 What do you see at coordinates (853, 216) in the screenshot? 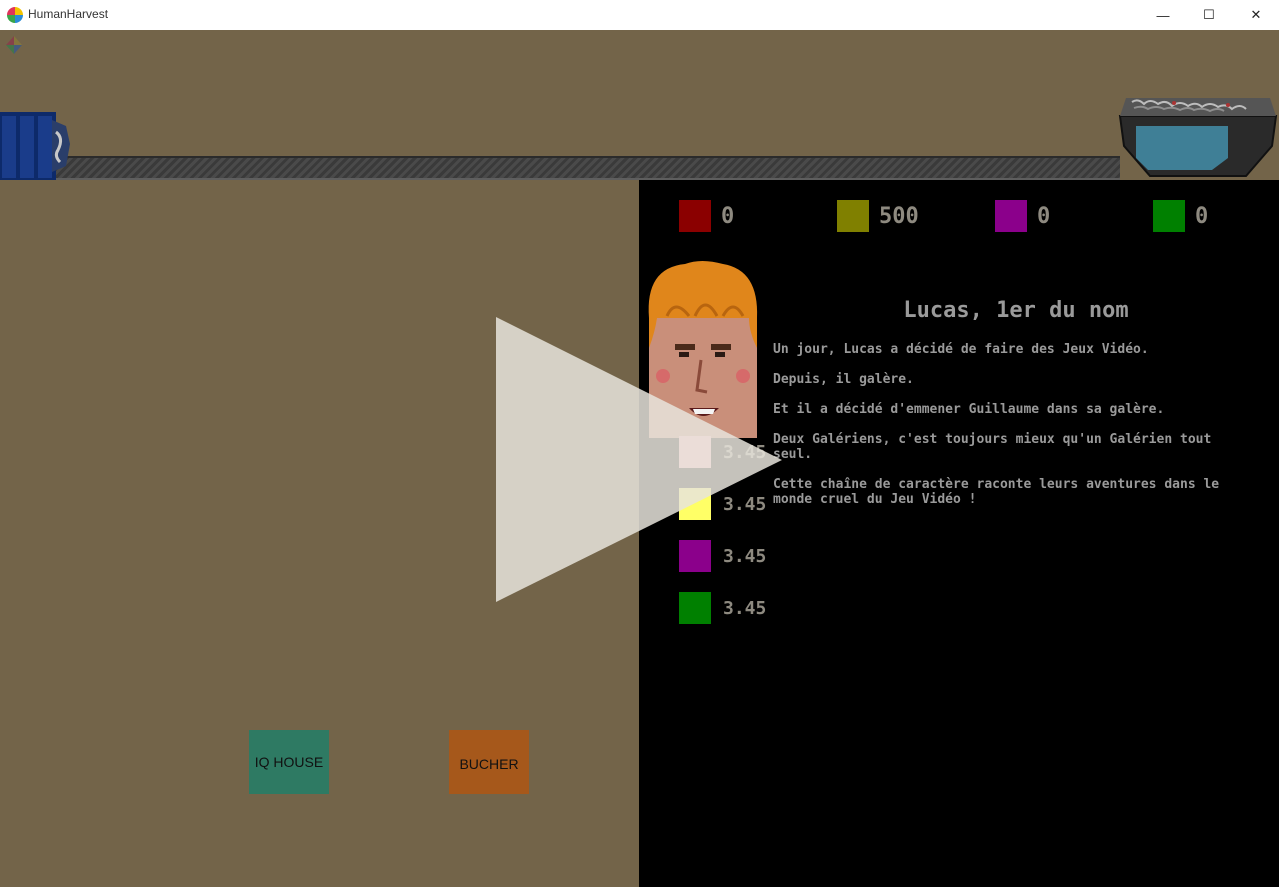
I see `olive-swatch` at bounding box center [853, 216].